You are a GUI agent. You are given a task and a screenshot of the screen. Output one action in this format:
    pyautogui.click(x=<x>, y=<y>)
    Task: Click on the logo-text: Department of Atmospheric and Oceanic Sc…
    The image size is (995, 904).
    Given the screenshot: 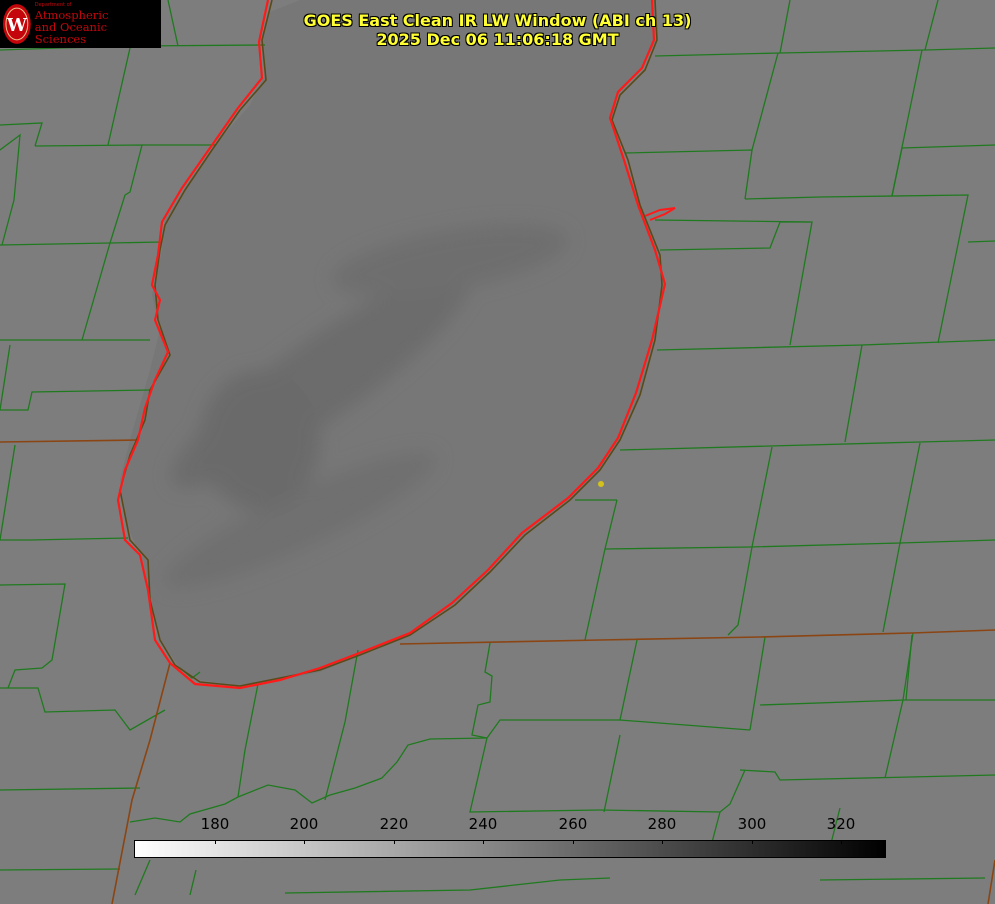 What is the action you would take?
    pyautogui.click(x=97, y=24)
    